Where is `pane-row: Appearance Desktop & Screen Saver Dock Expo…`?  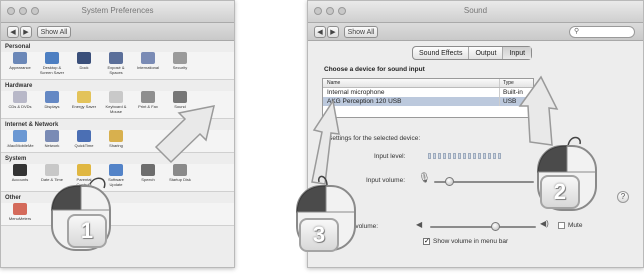 pane-row: Appearance Desktop & Screen Saver Dock Expo… is located at coordinates (117, 66).